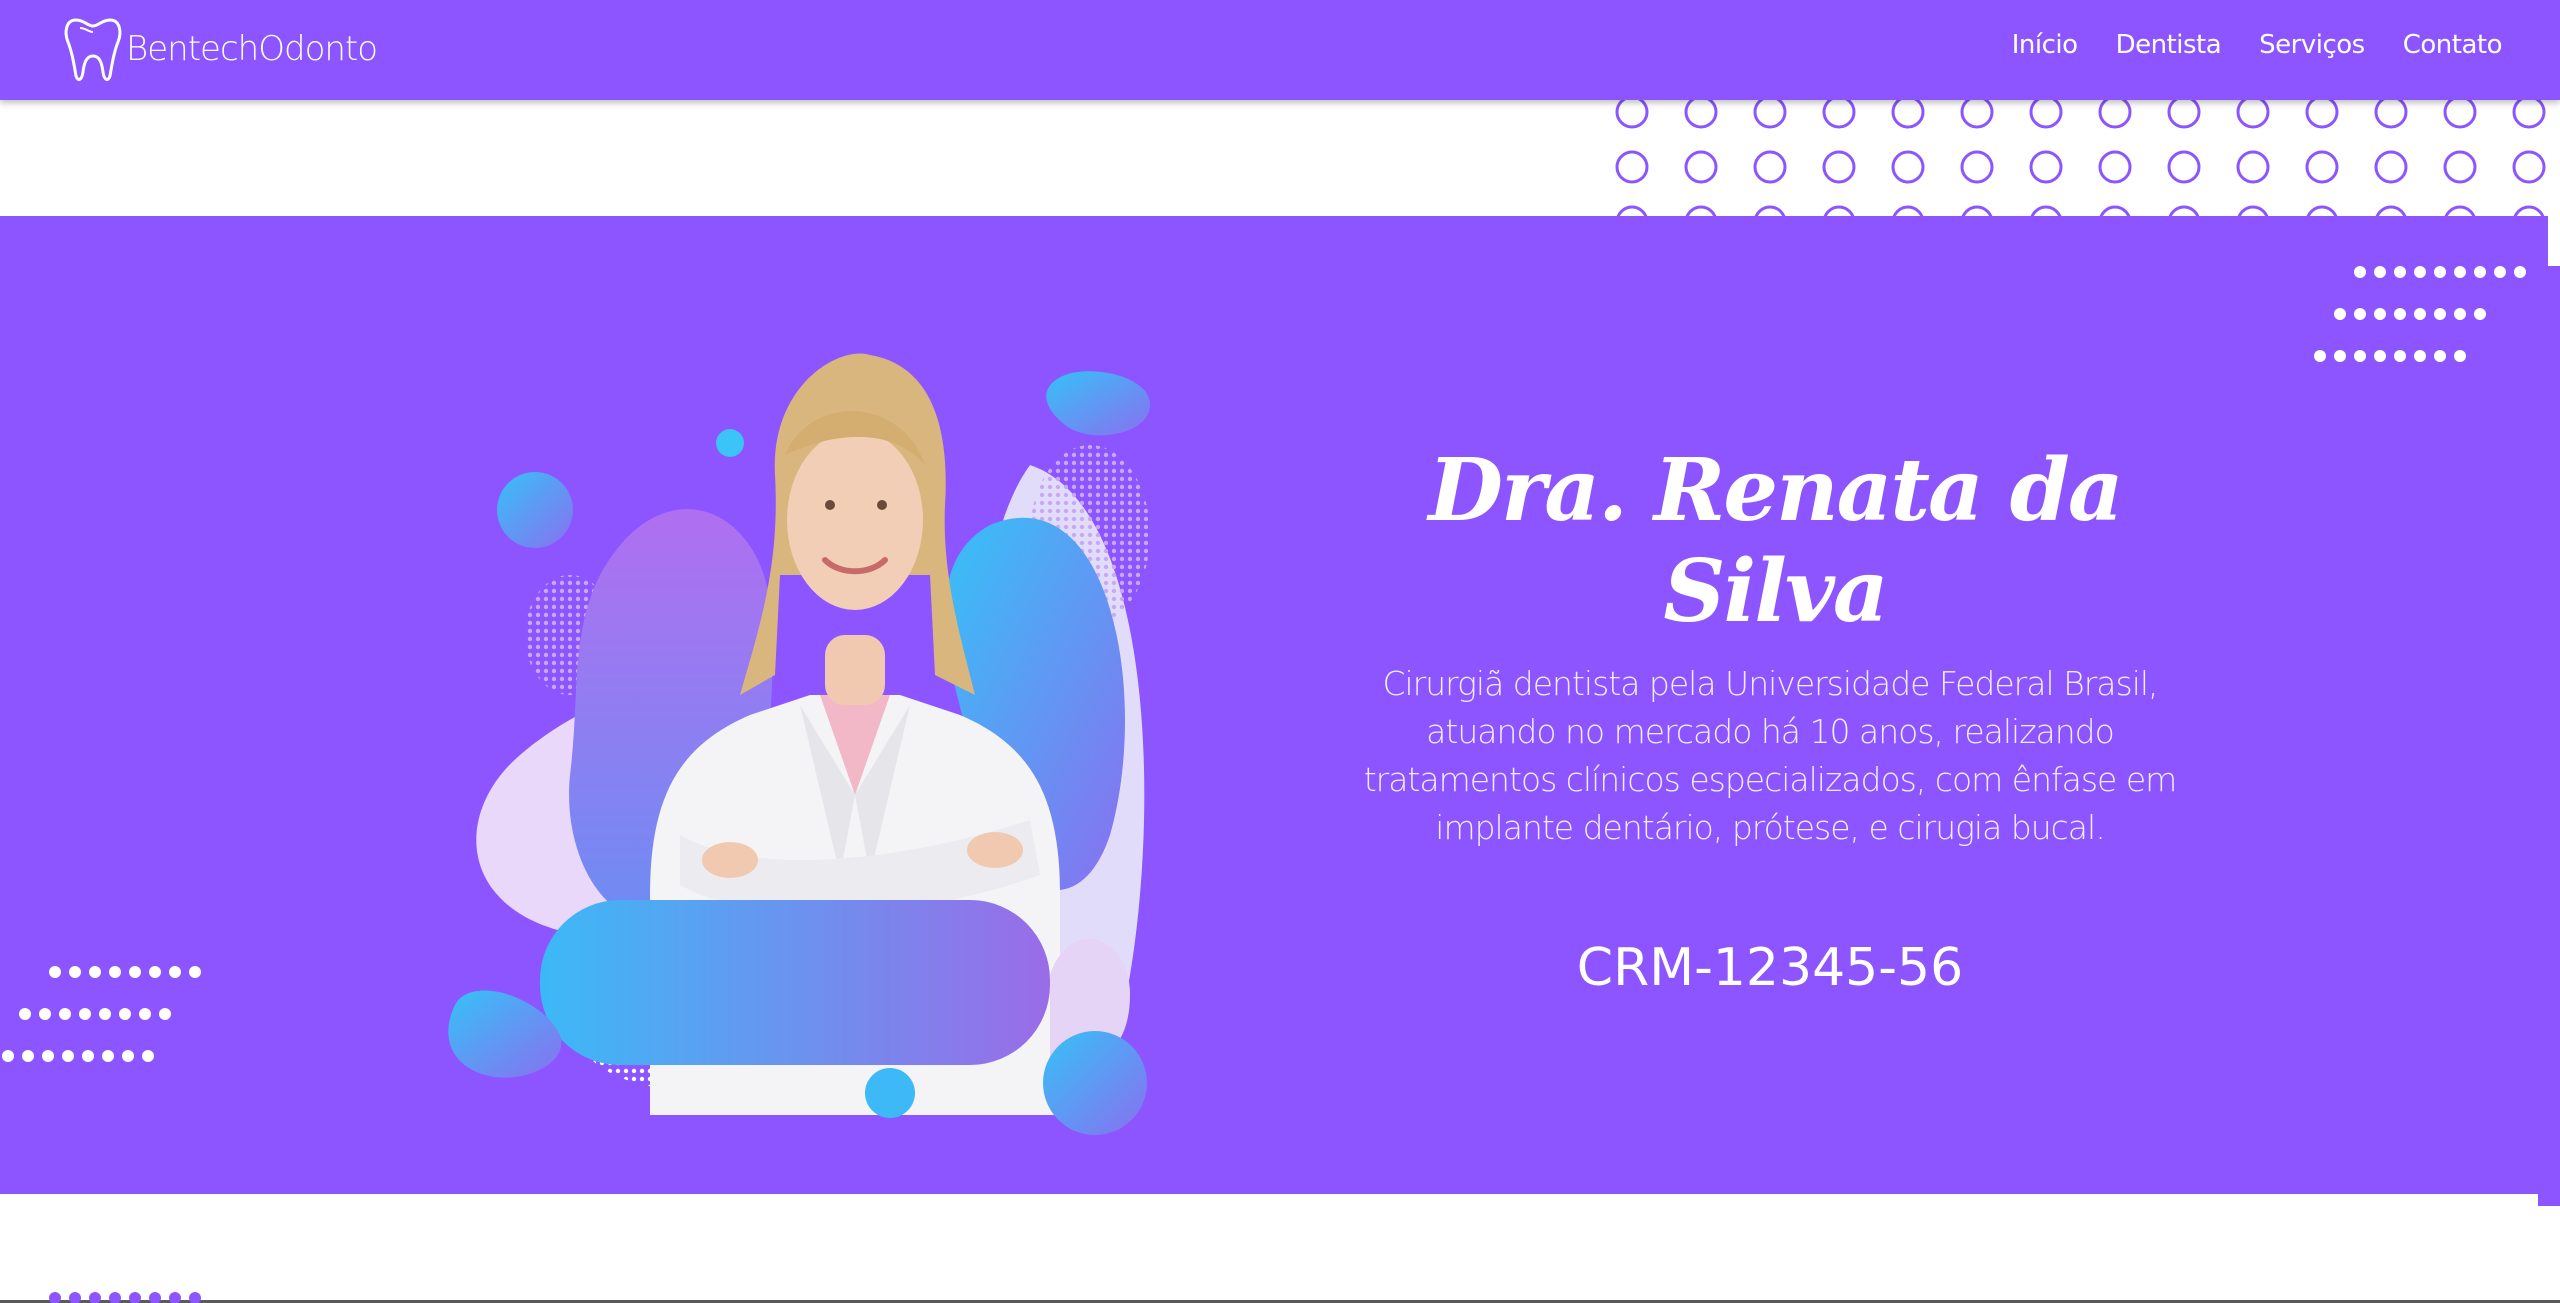 This screenshot has width=2560, height=1303. I want to click on nav-link-contato: Contato, so click(2453, 45).